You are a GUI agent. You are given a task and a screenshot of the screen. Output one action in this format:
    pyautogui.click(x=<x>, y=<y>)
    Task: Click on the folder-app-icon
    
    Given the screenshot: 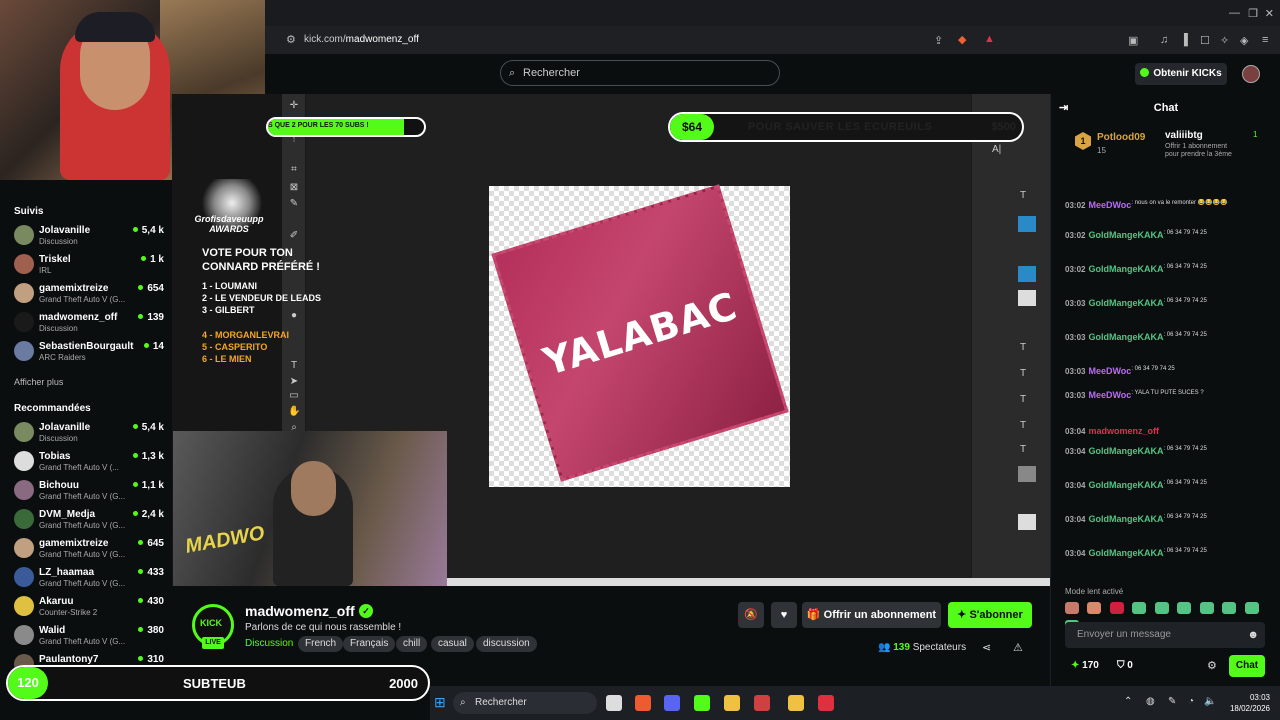 What is the action you would take?
    pyautogui.click(x=796, y=703)
    